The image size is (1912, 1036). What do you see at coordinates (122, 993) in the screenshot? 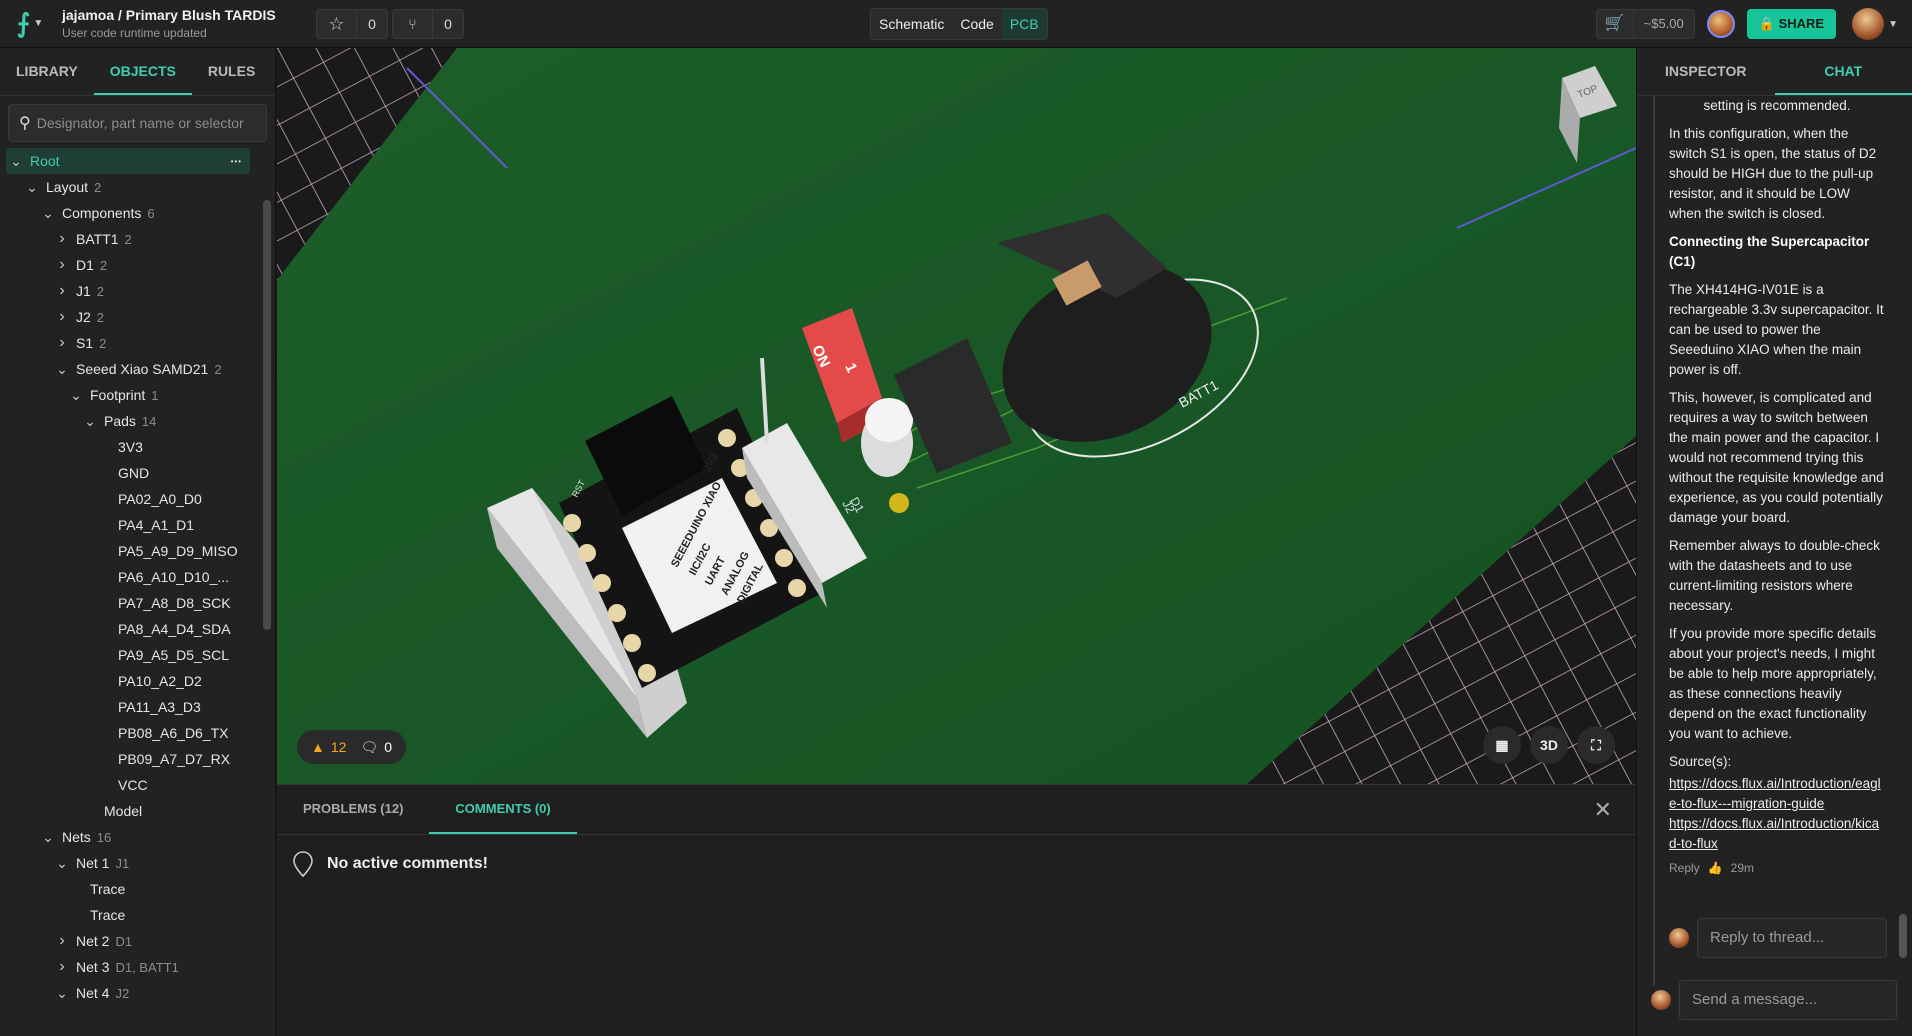
I see `tree-item-count: J2` at bounding box center [122, 993].